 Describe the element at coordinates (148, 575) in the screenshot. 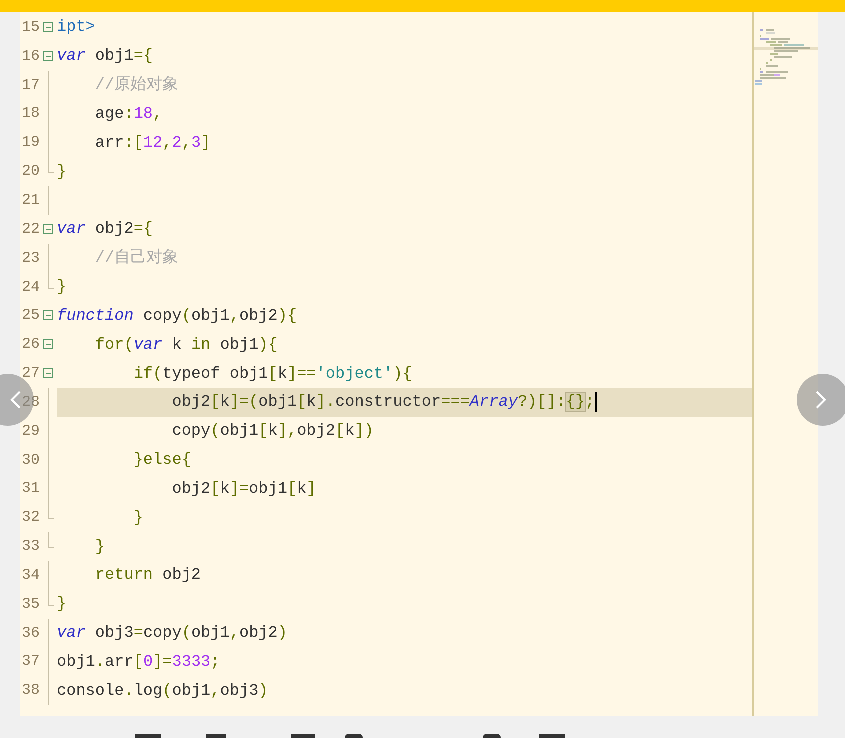

I see `code-line: return obj2` at that location.